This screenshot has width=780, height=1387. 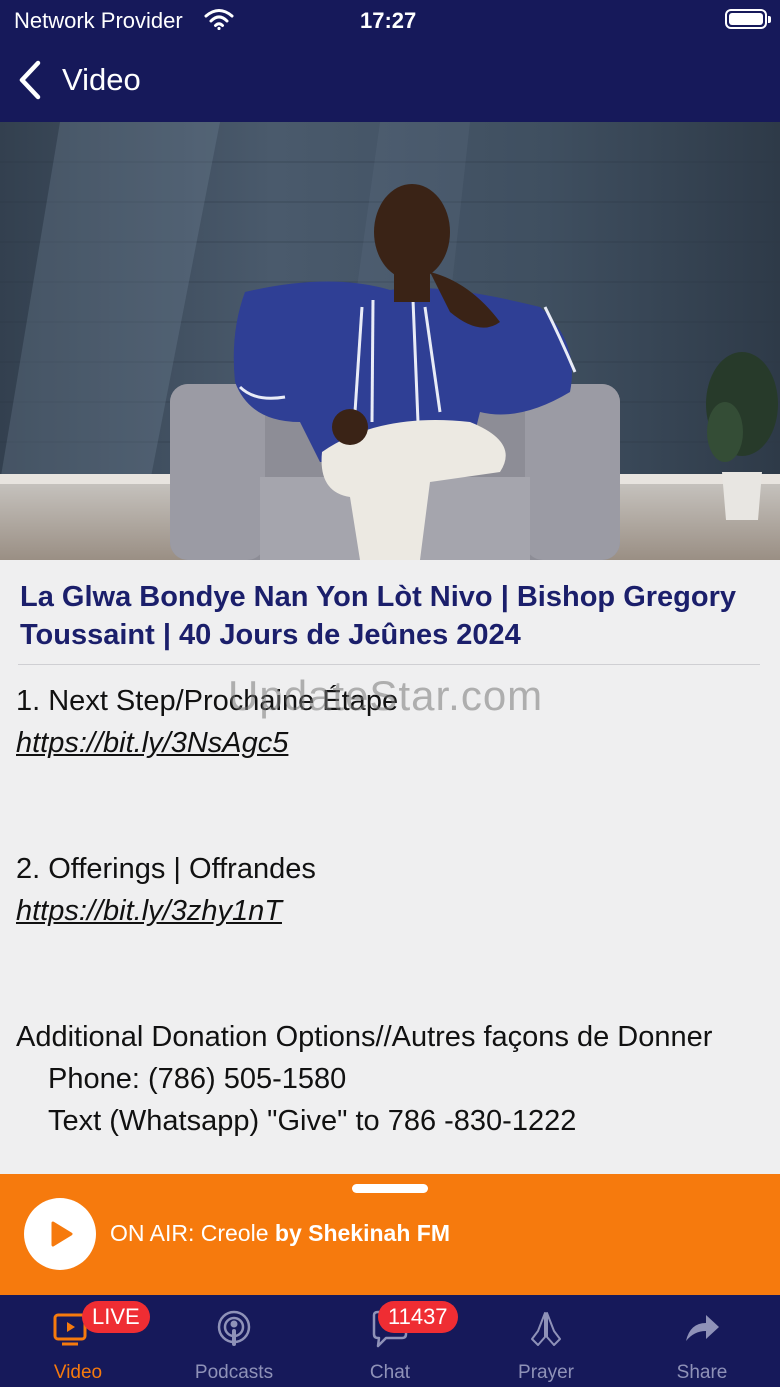 What do you see at coordinates (702, 1328) in the screenshot?
I see `share-arrow-icon` at bounding box center [702, 1328].